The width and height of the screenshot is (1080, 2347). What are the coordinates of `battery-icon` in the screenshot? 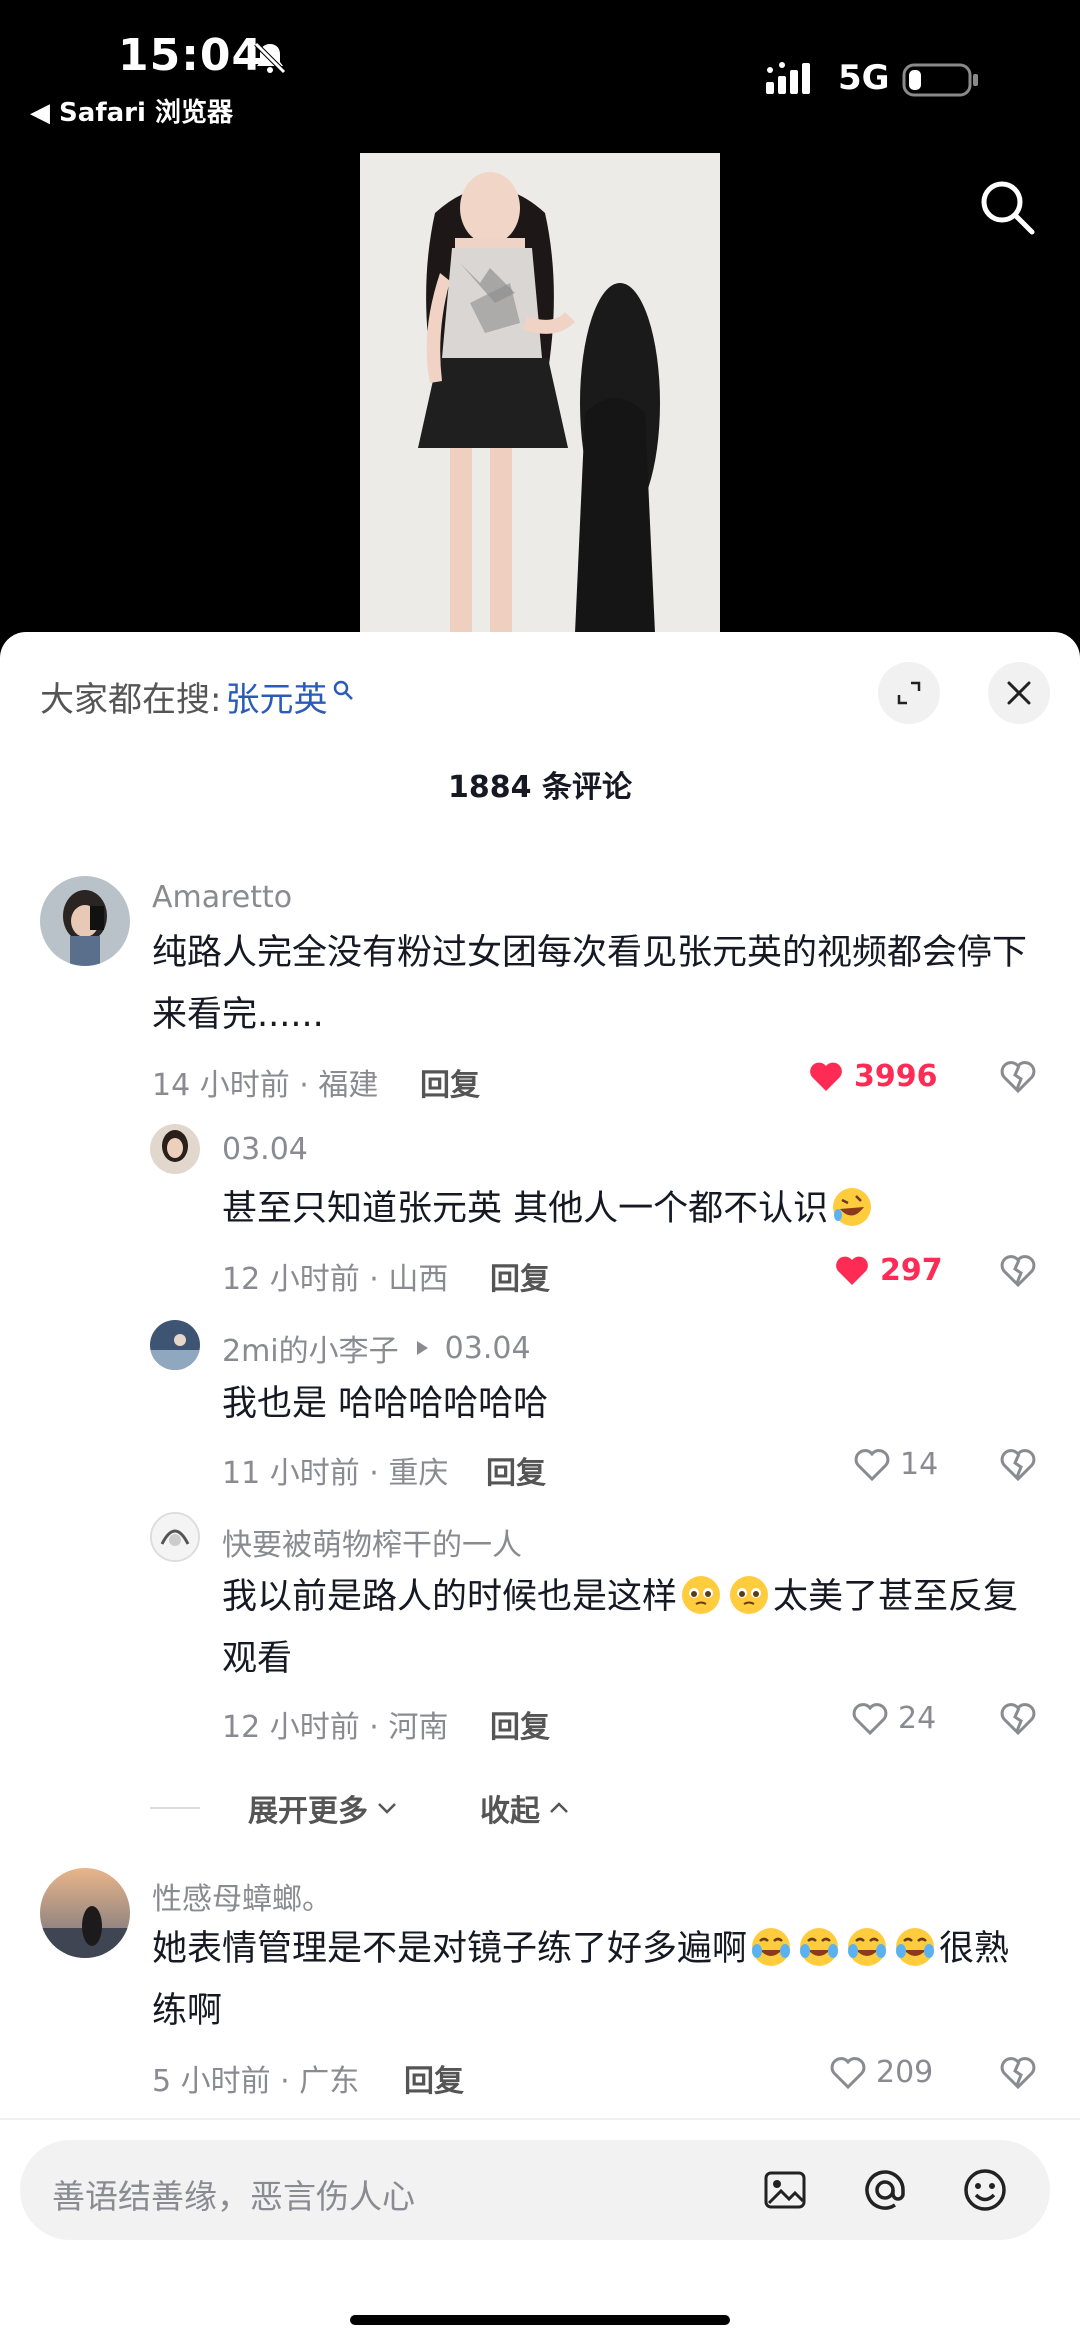 It's located at (940, 80).